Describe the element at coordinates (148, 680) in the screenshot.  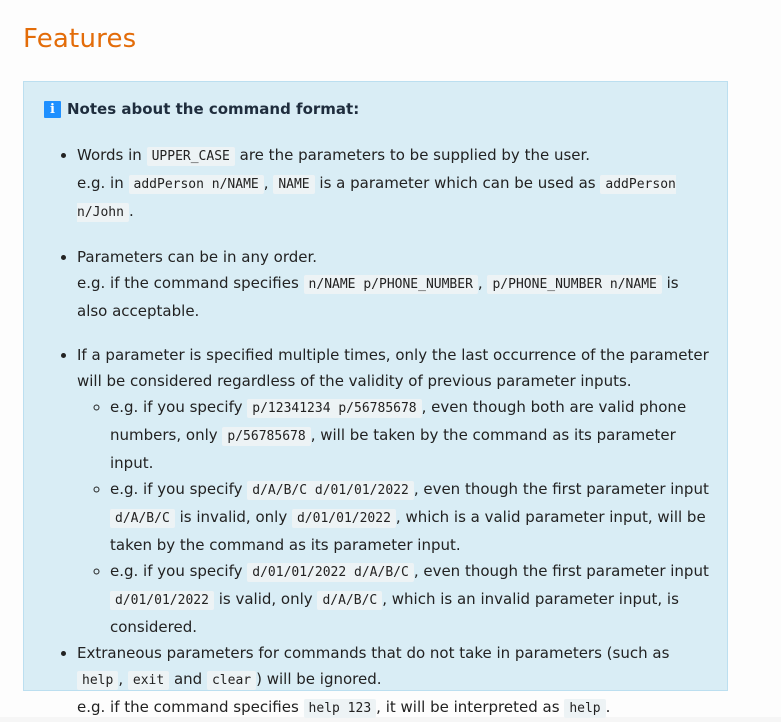
I see `inline-code: exit` at that location.